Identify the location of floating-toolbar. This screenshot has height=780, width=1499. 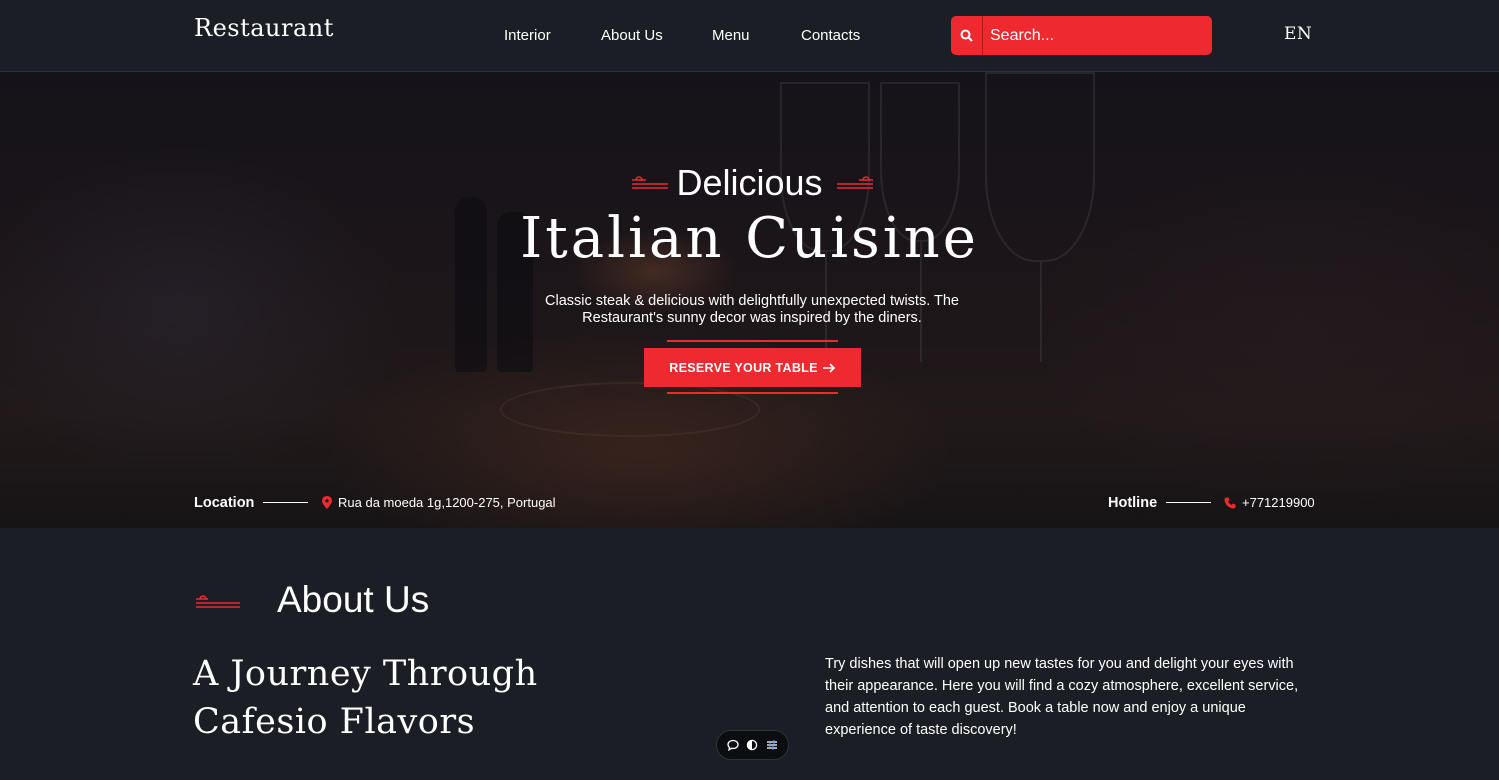
(752, 745).